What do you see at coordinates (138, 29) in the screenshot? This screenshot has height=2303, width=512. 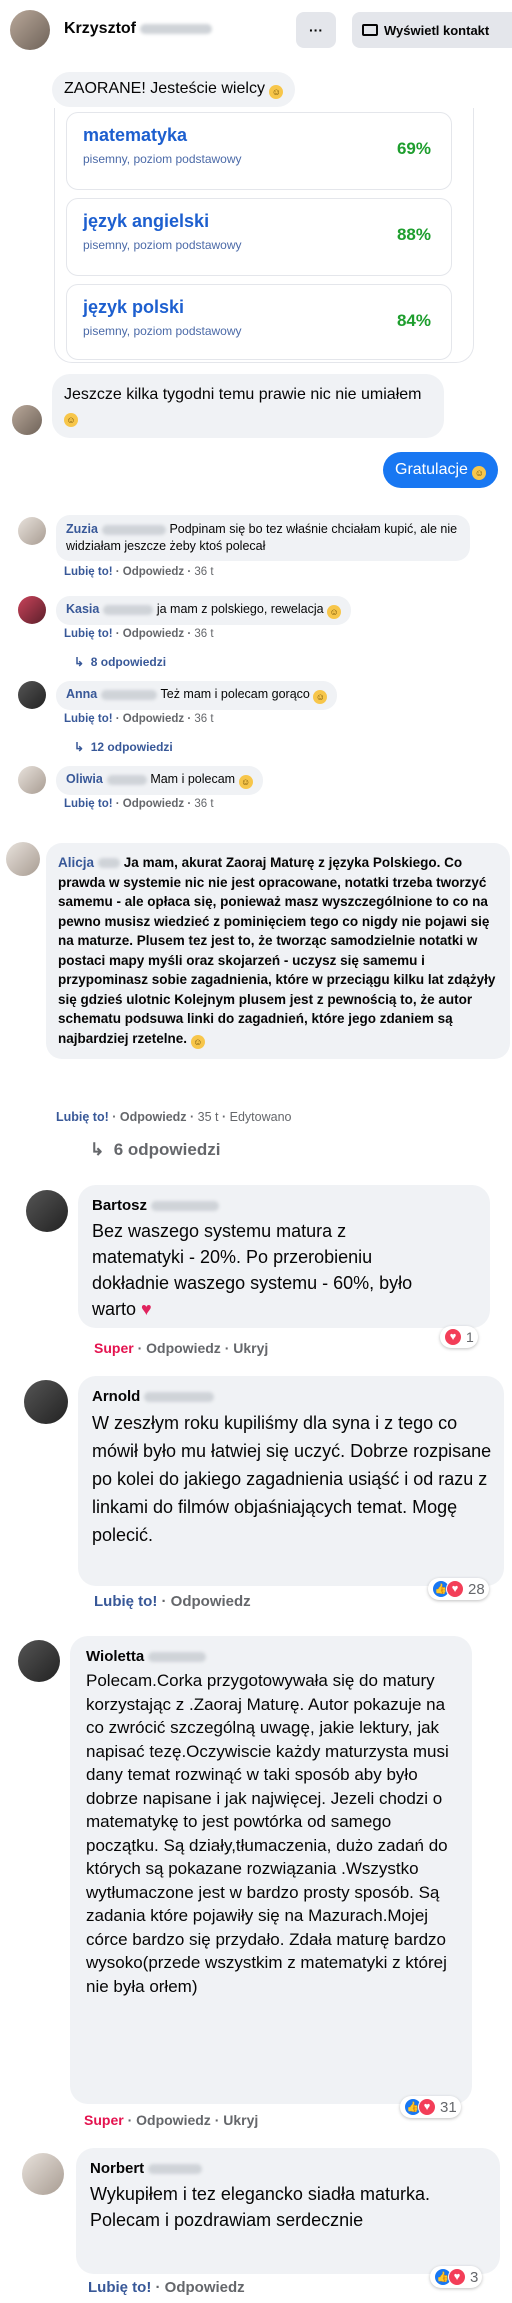 I see `contact-name: Krzysztof` at bounding box center [138, 29].